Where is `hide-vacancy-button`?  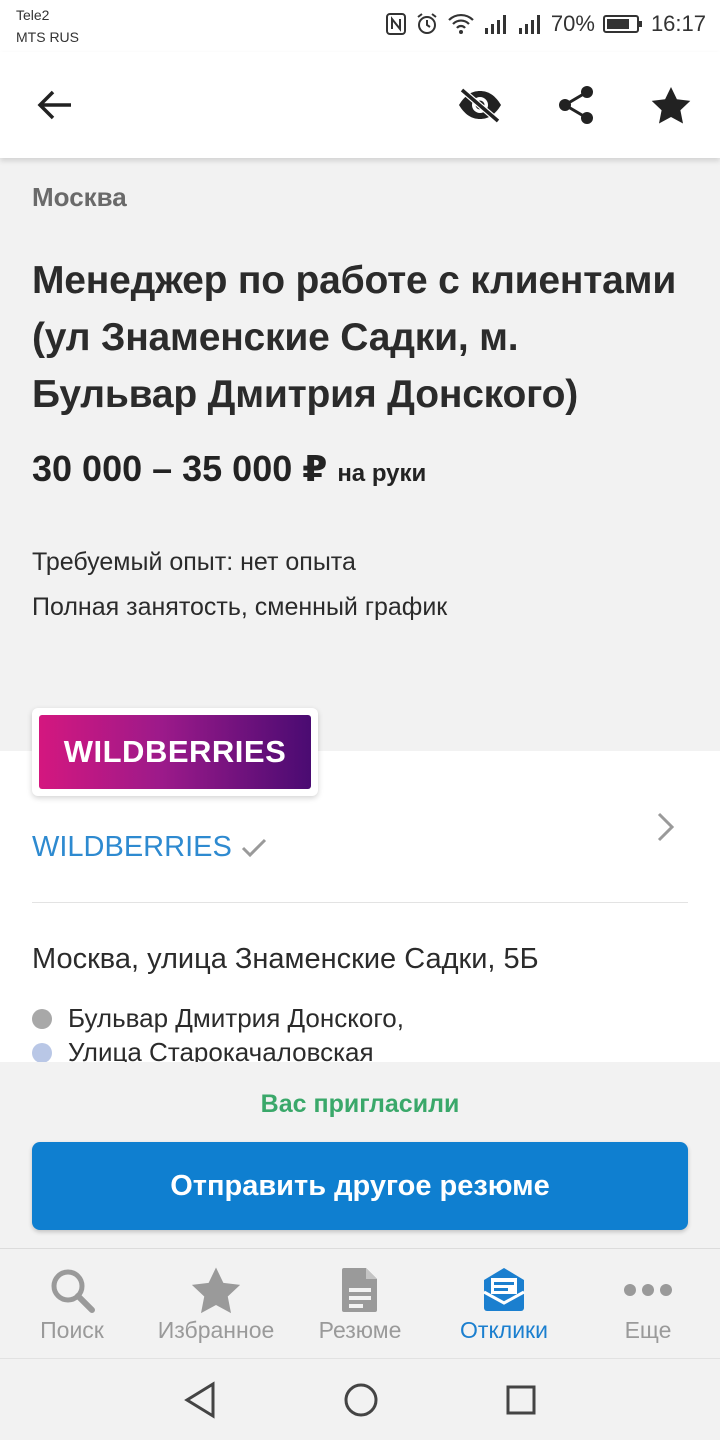
hide-vacancy-button is located at coordinates (480, 105).